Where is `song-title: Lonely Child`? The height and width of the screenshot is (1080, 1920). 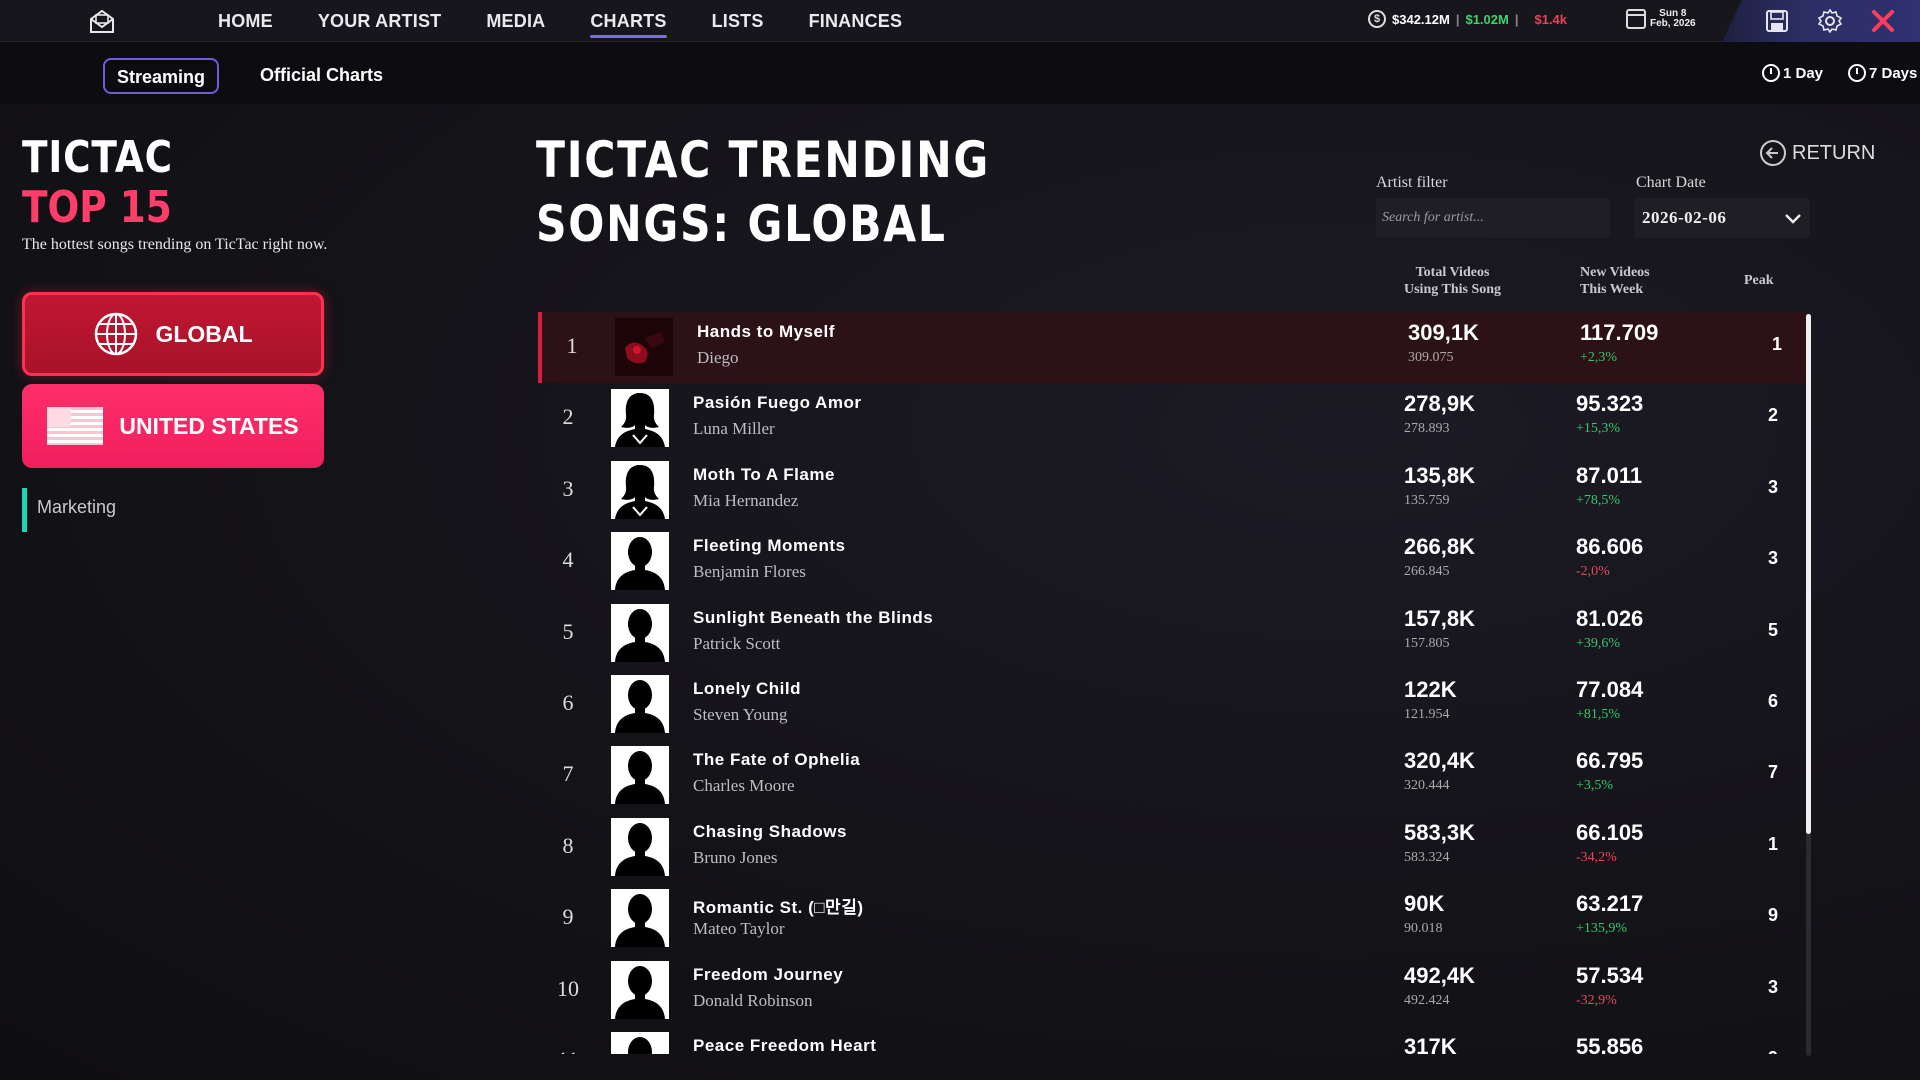
song-title: Lonely Child is located at coordinates (747, 689).